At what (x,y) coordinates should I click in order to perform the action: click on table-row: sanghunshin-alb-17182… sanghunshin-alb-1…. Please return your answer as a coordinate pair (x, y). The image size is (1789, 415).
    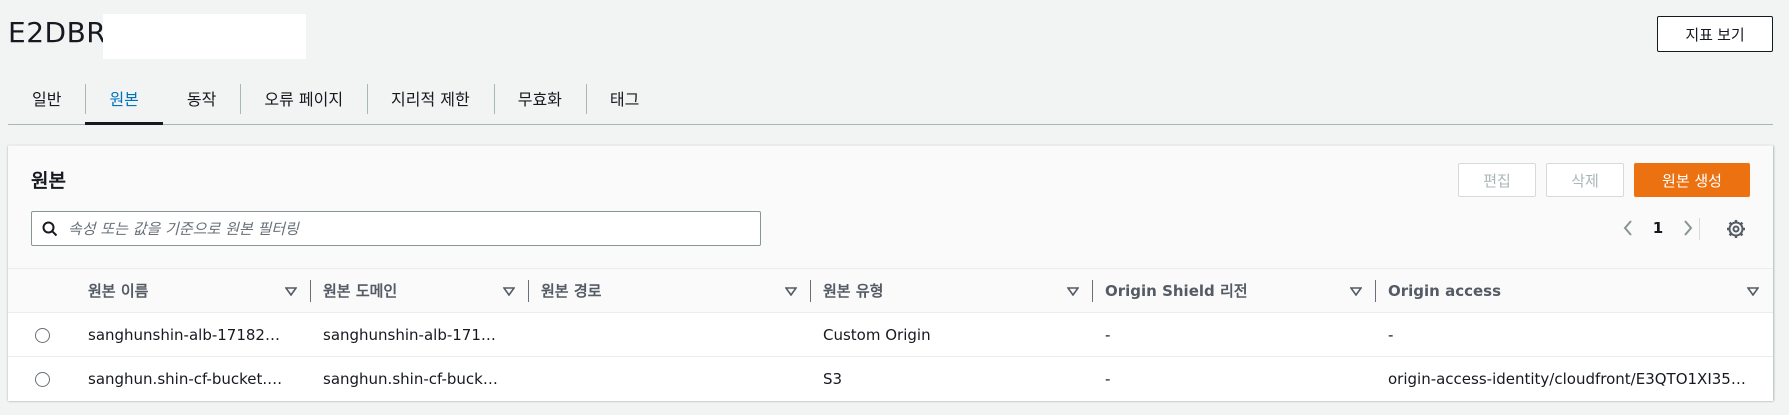
    Looking at the image, I should click on (890, 334).